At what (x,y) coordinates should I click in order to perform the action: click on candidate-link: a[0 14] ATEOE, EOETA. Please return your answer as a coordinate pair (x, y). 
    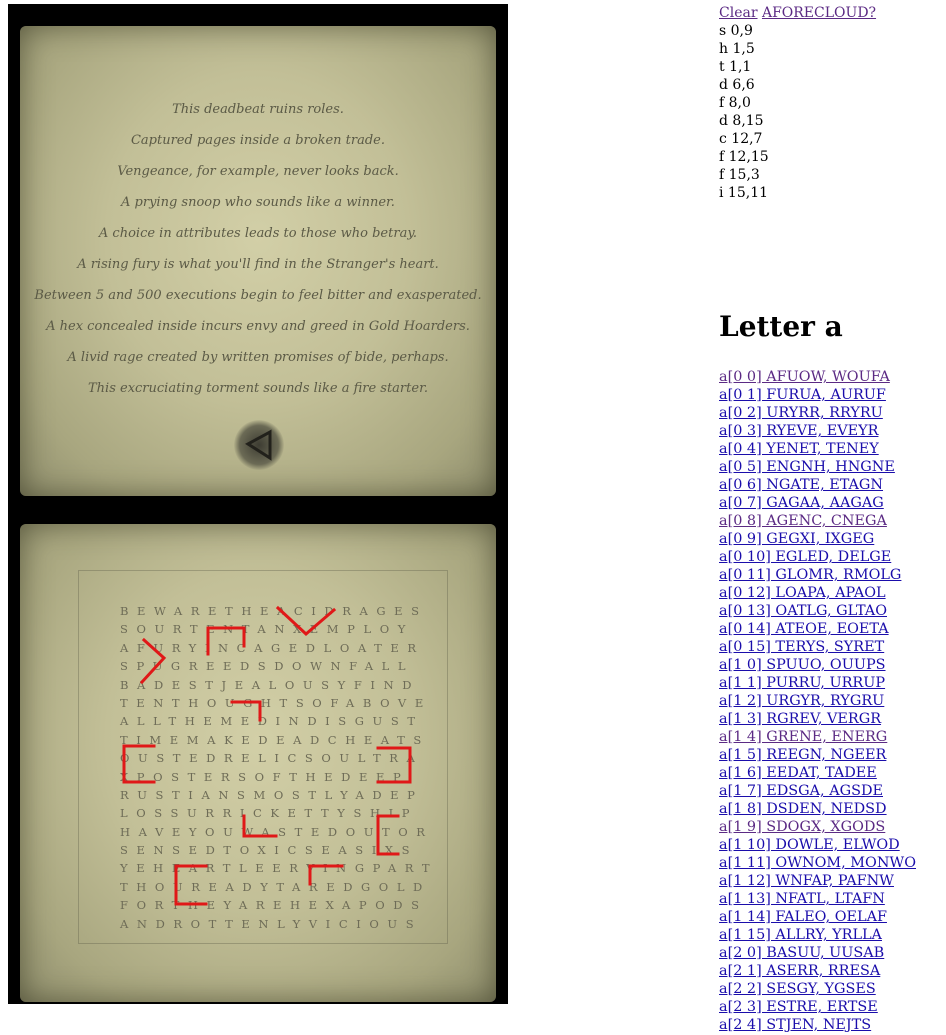
    Looking at the image, I should click on (817, 629).